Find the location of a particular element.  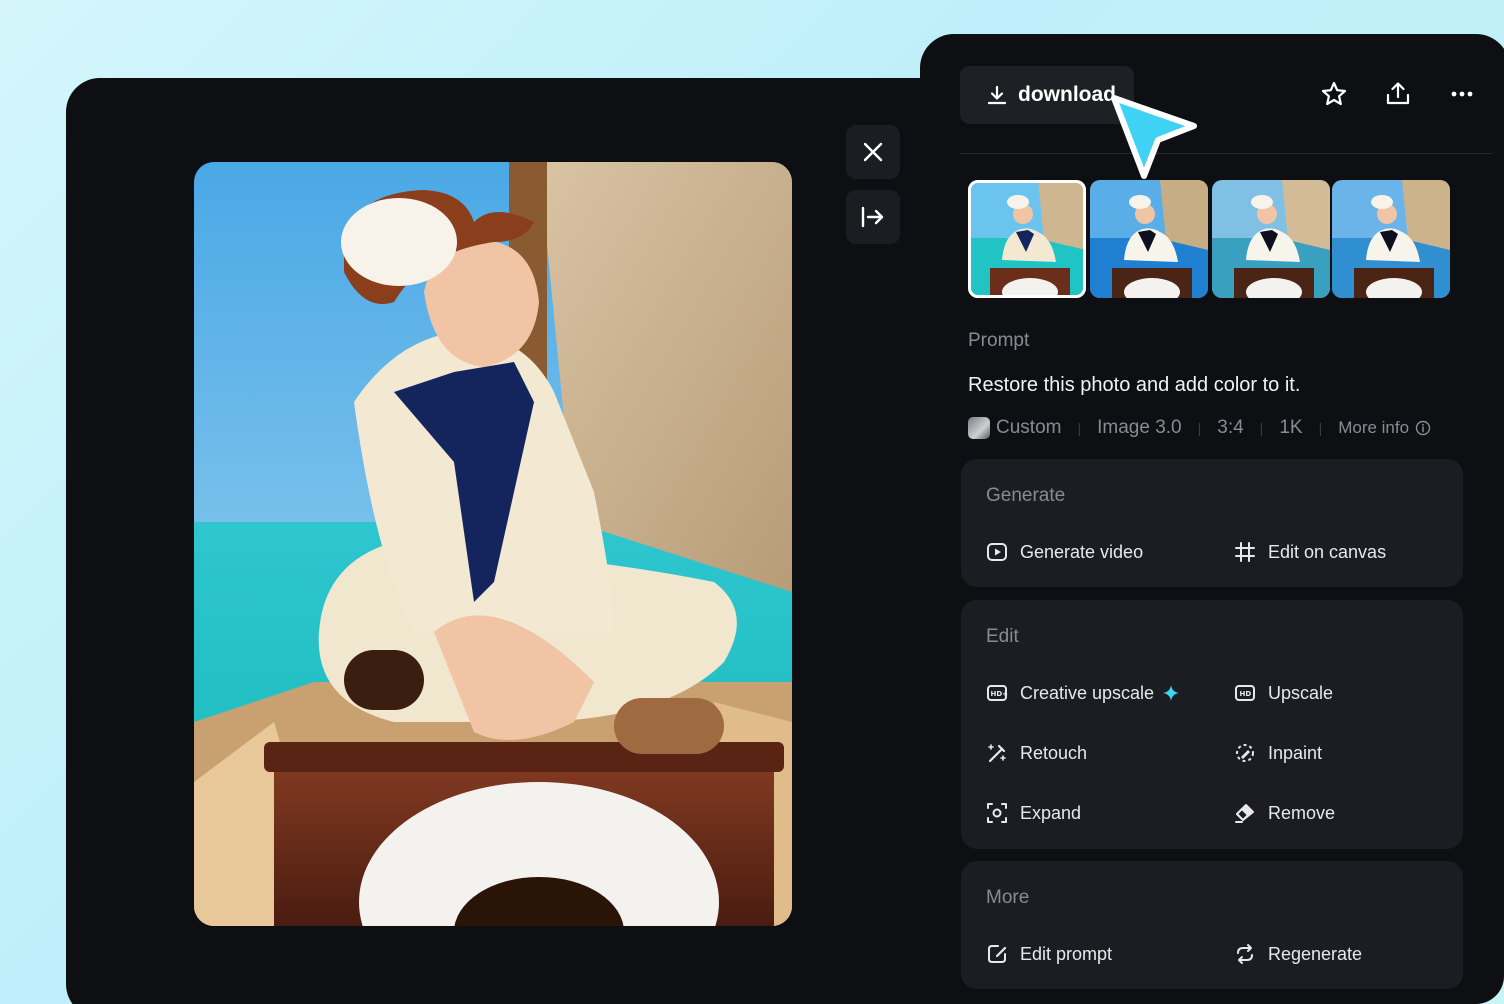

action-label: Remove is located at coordinates (1302, 812).